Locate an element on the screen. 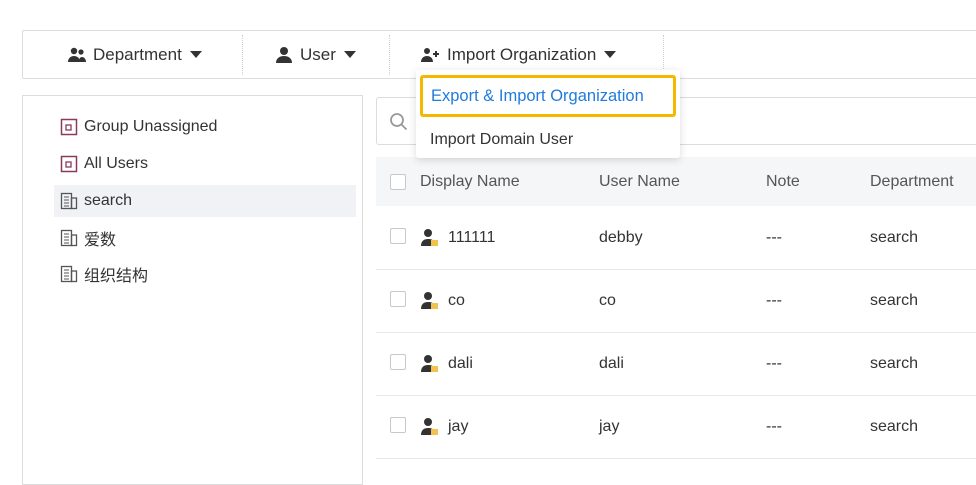 The height and width of the screenshot is (485, 976). user-name-cell: jay is located at coordinates (609, 426).